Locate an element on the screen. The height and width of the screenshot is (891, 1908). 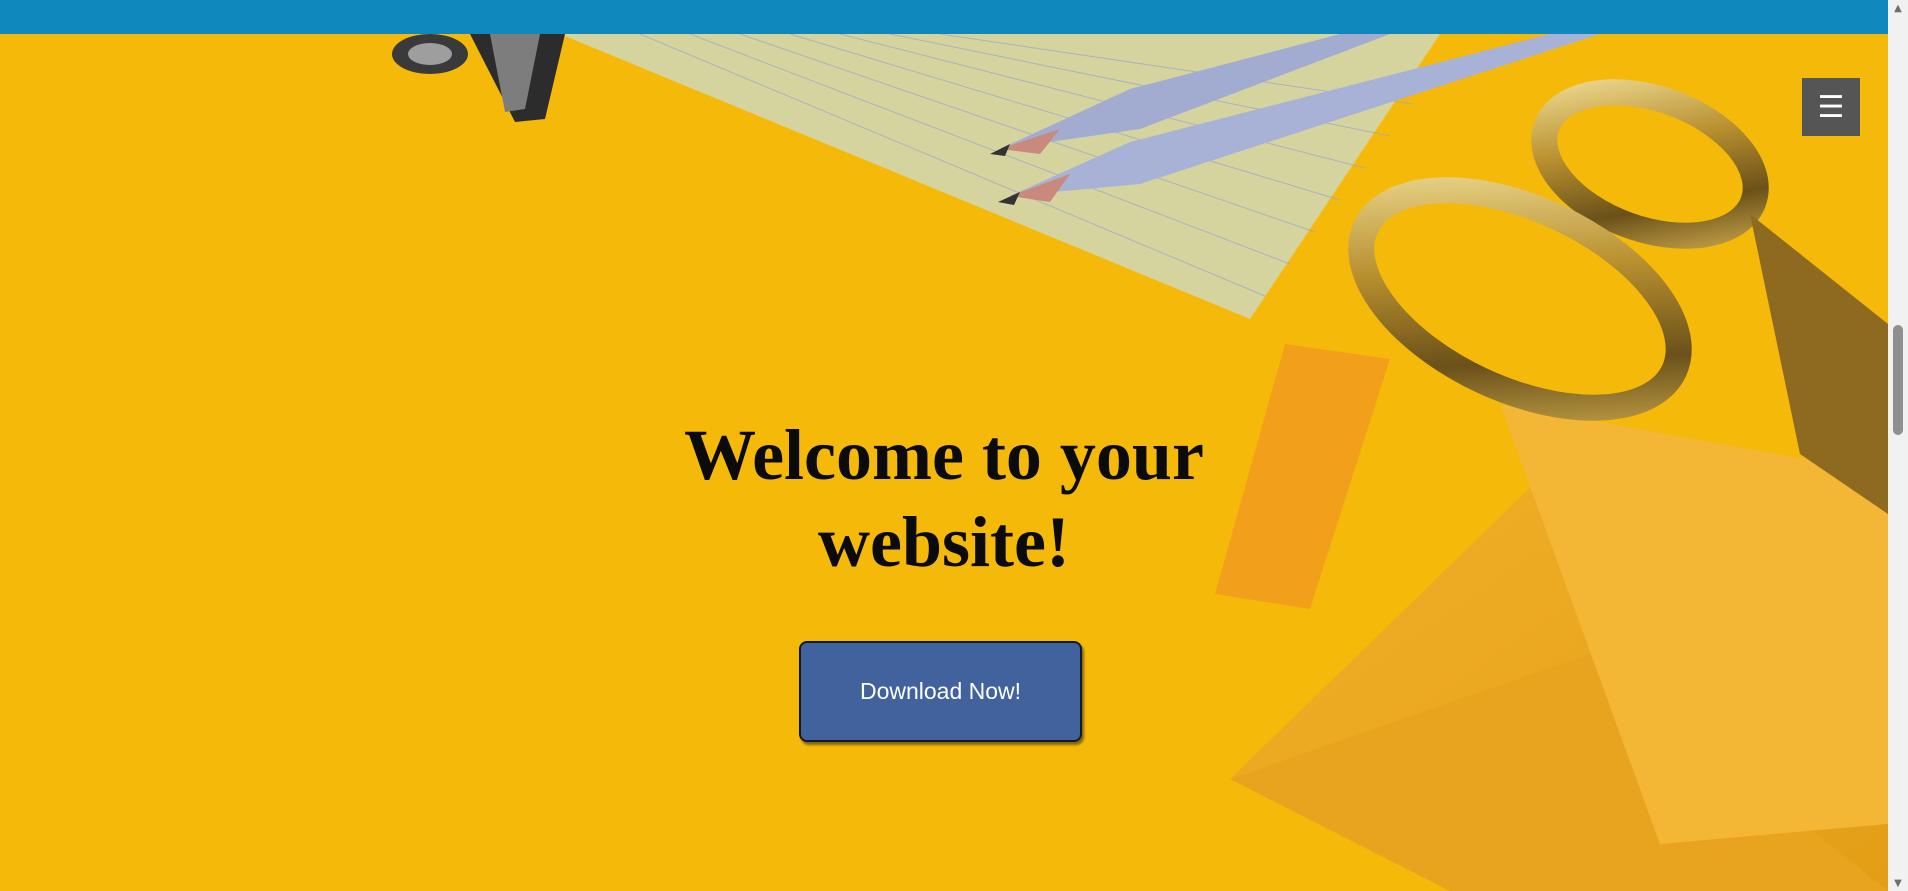
menu-toggle-button: ☰ is located at coordinates (1831, 107).